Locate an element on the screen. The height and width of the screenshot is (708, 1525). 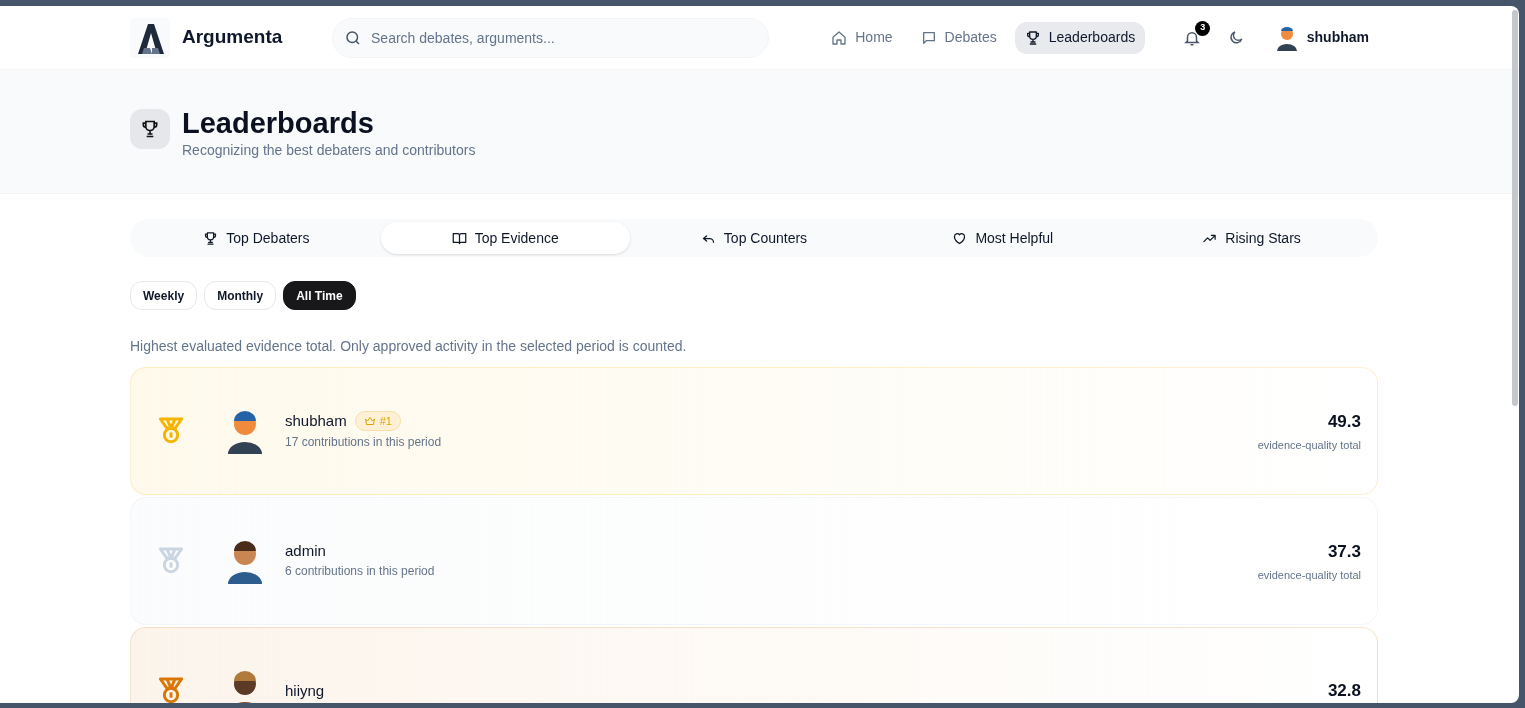
leaderboard-card: shubham #1 17 contributions in this period 49.3 evidence-quality total is located at coordinates (754, 431).